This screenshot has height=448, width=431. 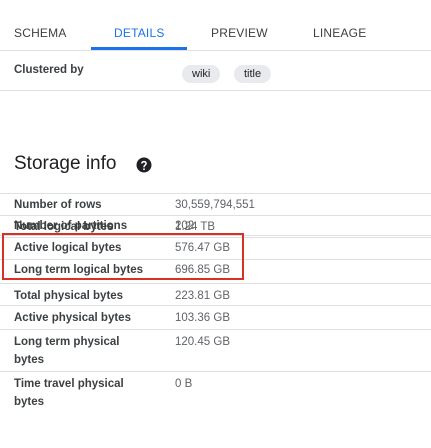 I want to click on row-label: Active physical bytes, so click(x=72, y=318).